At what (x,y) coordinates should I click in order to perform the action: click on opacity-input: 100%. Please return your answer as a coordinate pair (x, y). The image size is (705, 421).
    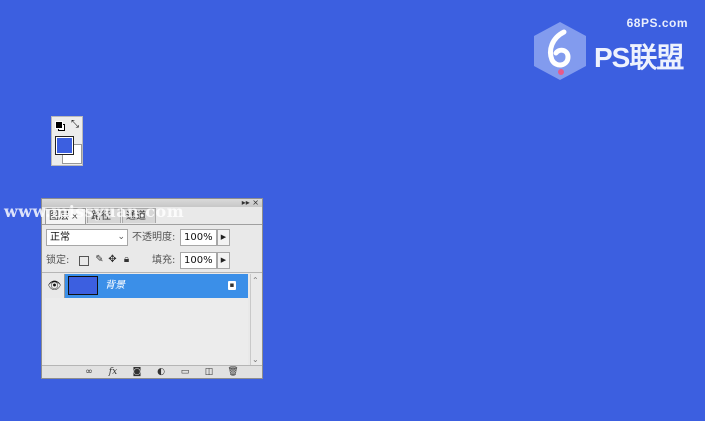
    Looking at the image, I should click on (198, 237).